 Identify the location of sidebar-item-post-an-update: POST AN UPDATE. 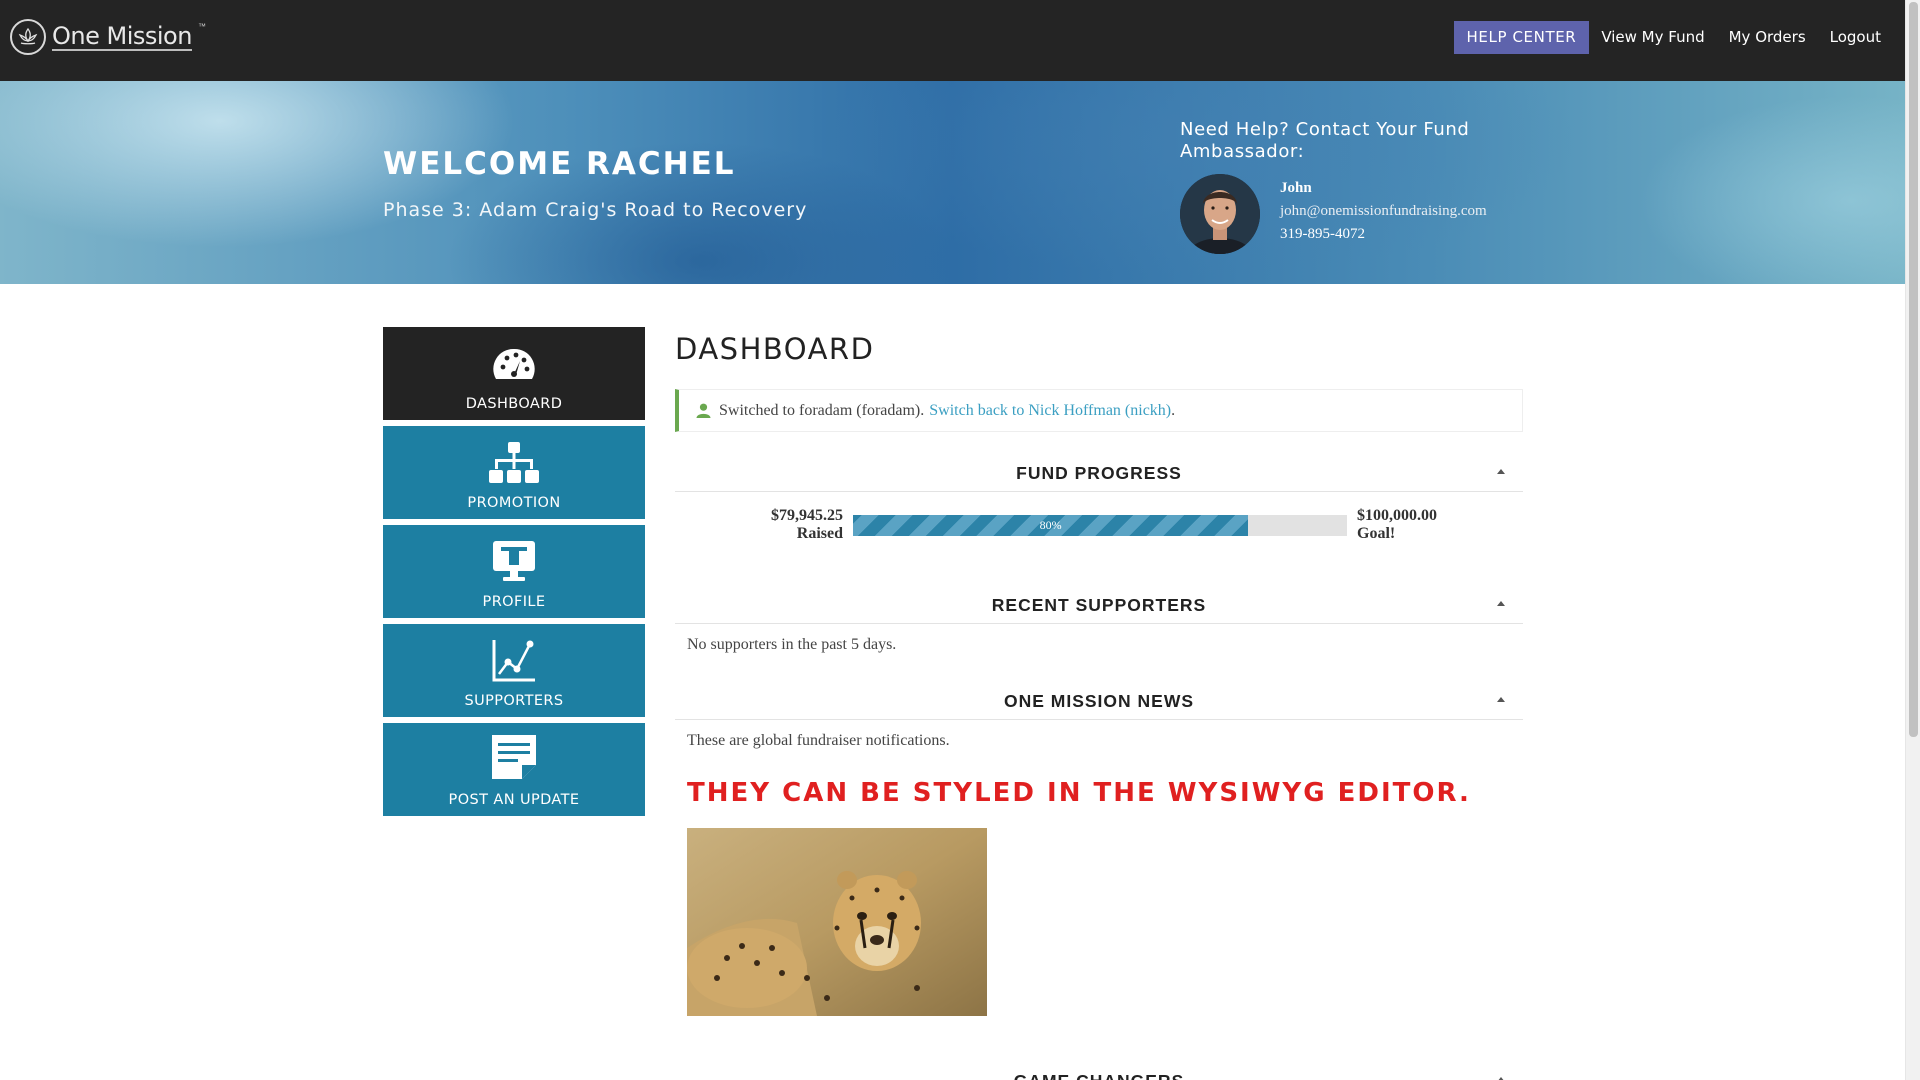
(514, 769).